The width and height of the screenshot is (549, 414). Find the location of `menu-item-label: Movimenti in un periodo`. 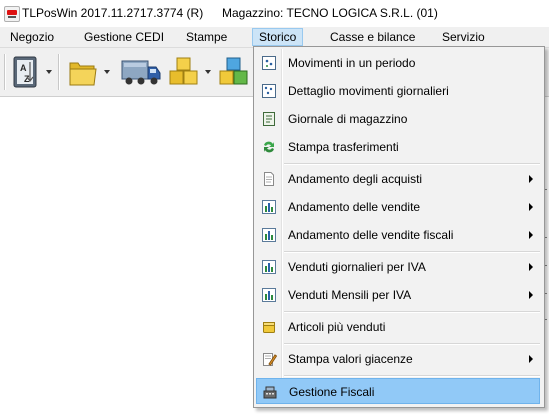

menu-item-label: Movimenti in un periodo is located at coordinates (352, 63).